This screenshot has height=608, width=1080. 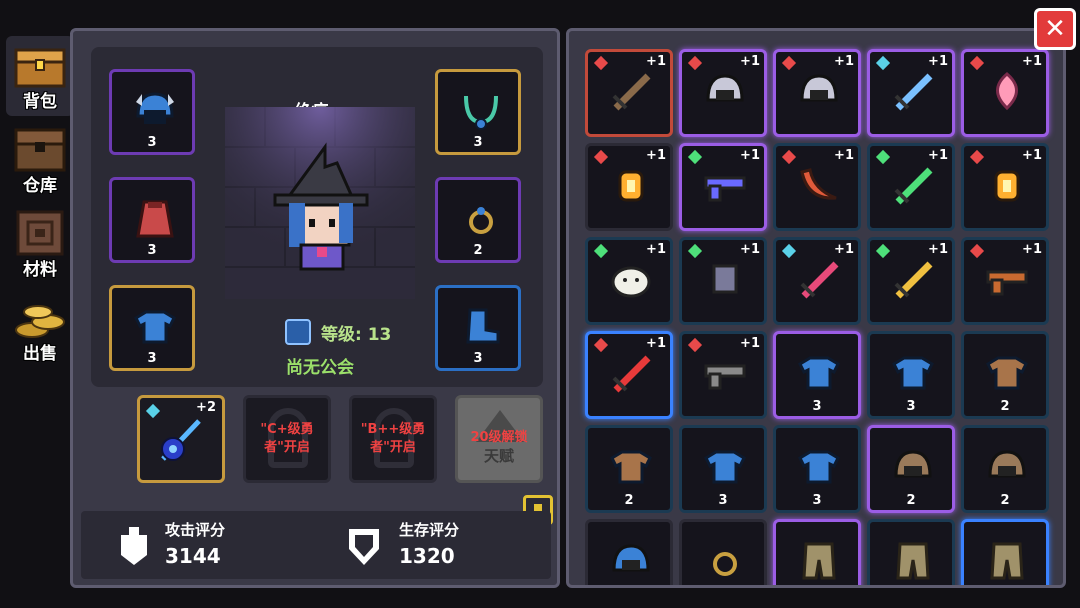 I want to click on equip-slot-helmet: 3, so click(x=152, y=112).